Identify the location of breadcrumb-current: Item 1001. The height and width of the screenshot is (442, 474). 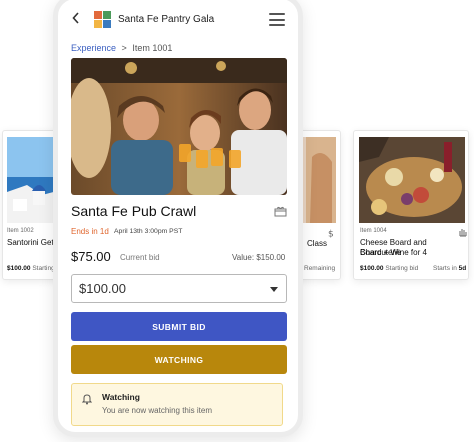
(152, 48).